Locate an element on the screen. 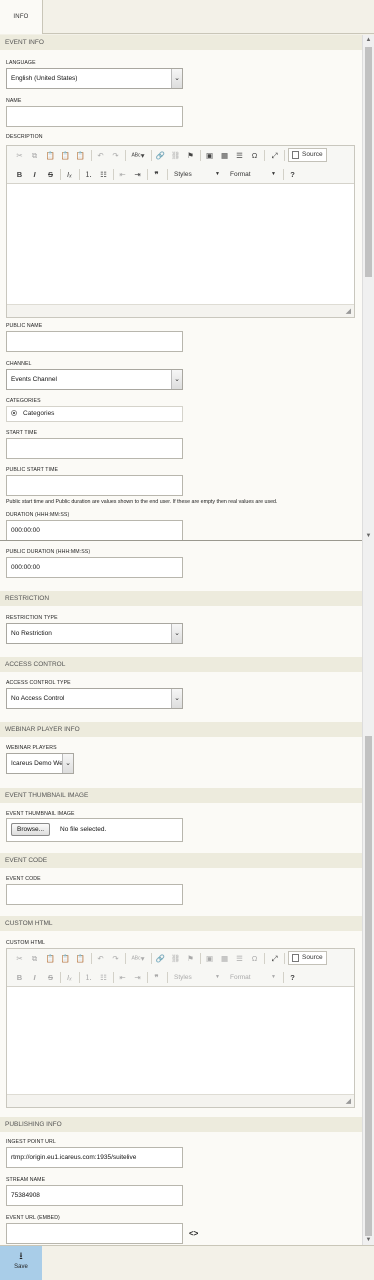  save-button: ⭳ Save is located at coordinates (21, 1263).